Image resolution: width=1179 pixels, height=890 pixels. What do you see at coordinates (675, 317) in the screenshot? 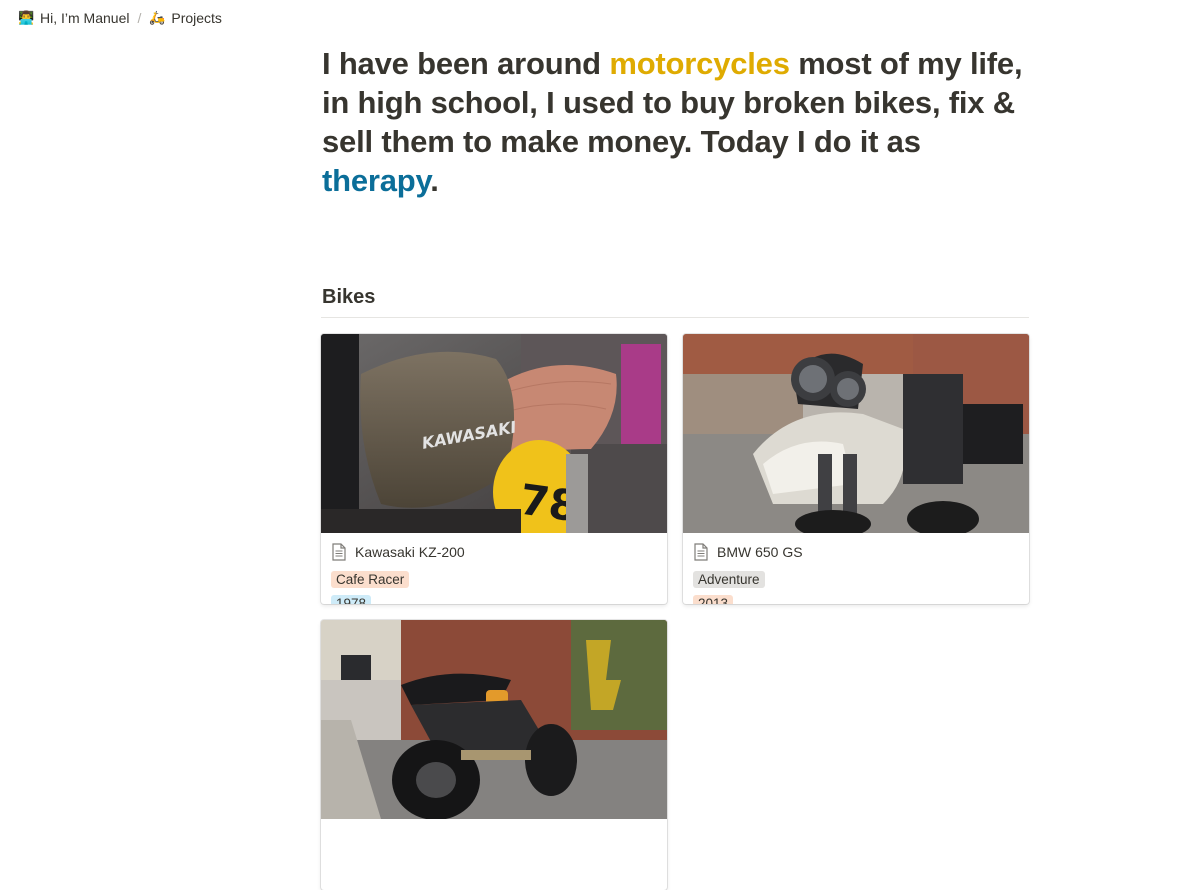
I see `section-divider` at bounding box center [675, 317].